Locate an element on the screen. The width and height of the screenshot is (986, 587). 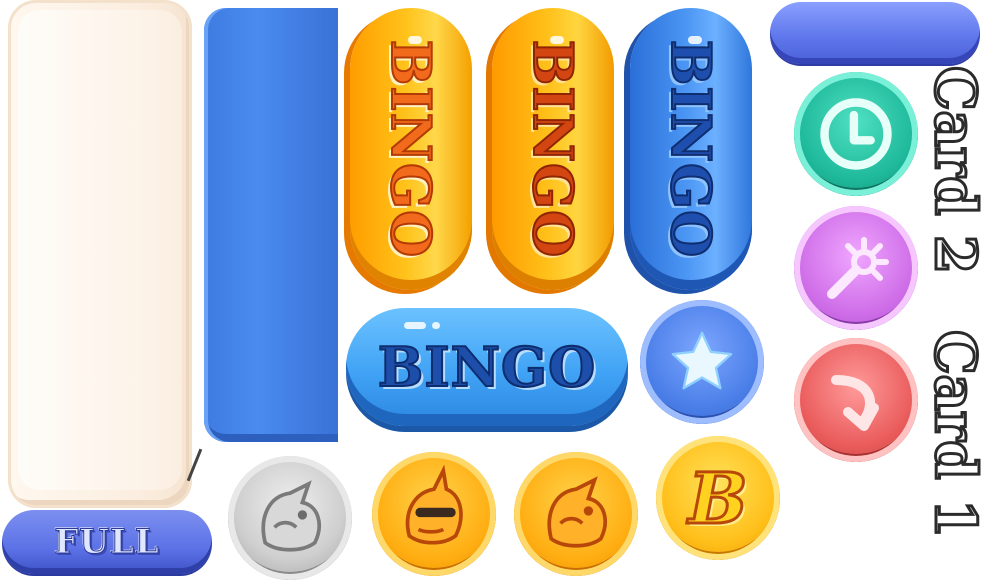
bingo-button-yellow-2: BINGO is located at coordinates (553, 149).